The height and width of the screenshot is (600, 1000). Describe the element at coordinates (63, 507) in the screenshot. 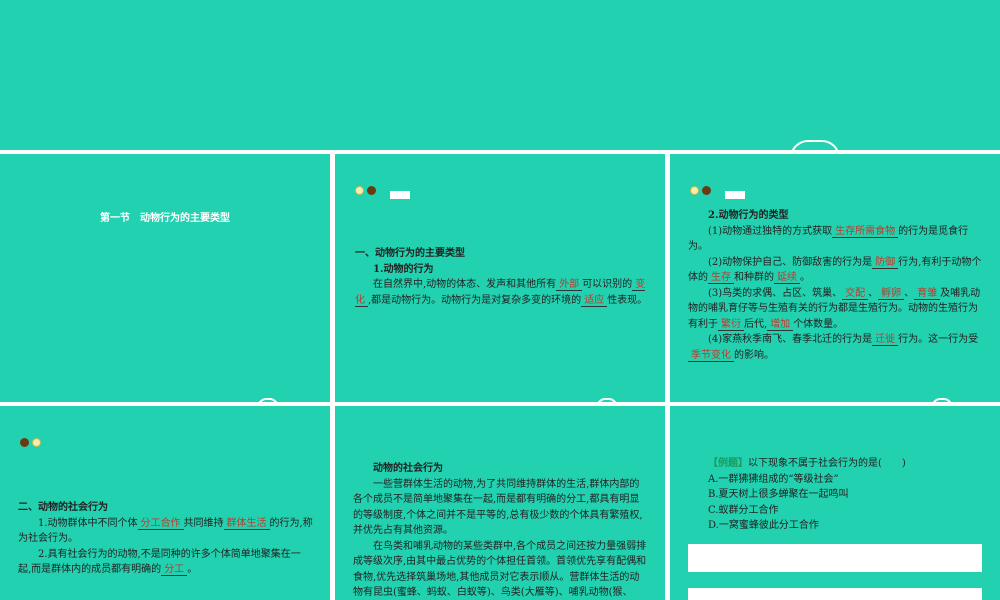

I see `section-heading: 二、动物的社会行为` at that location.